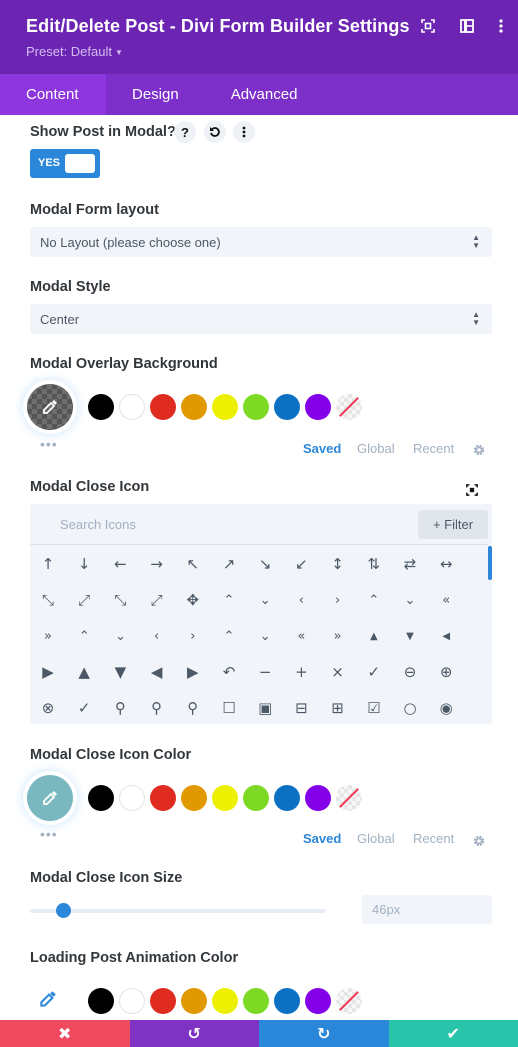 Image resolution: width=518 pixels, height=1047 pixels. I want to click on chevron-left-icon: ‹, so click(301, 600).